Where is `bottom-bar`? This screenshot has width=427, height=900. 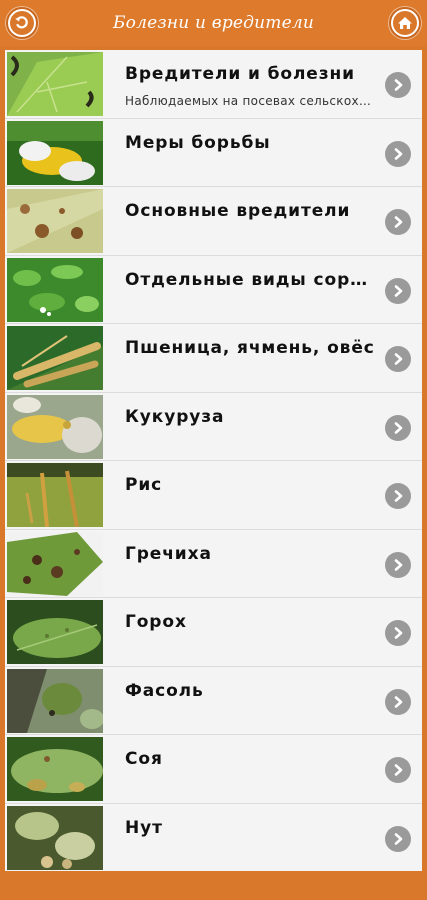
bottom-bar is located at coordinates (213, 885).